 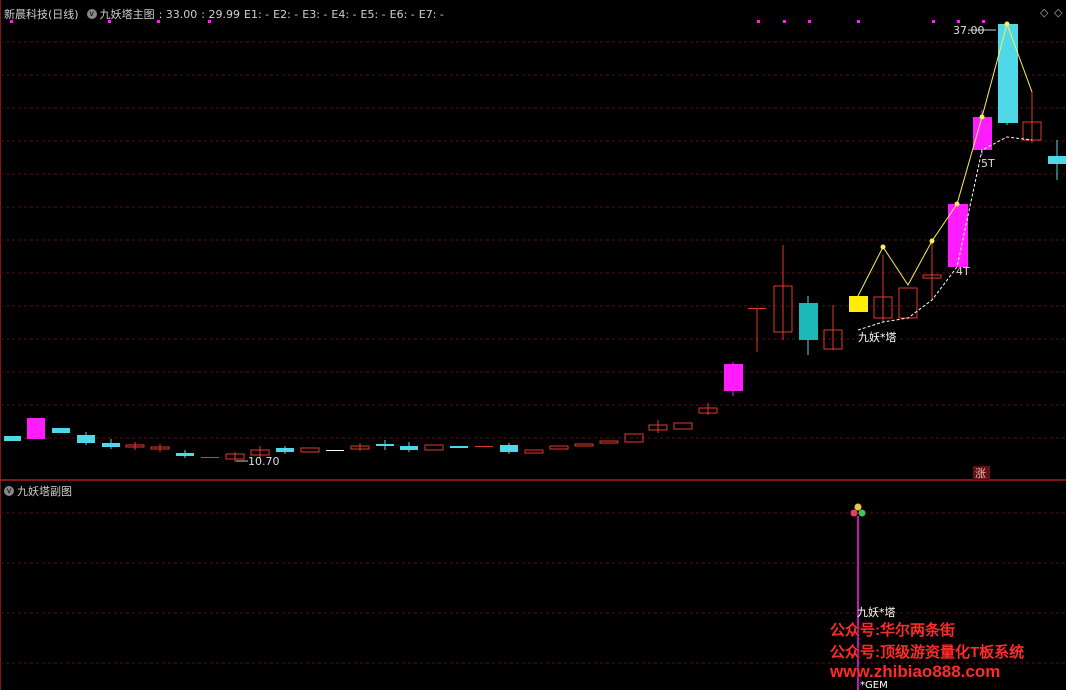 I want to click on signal-icon, so click(x=858, y=510).